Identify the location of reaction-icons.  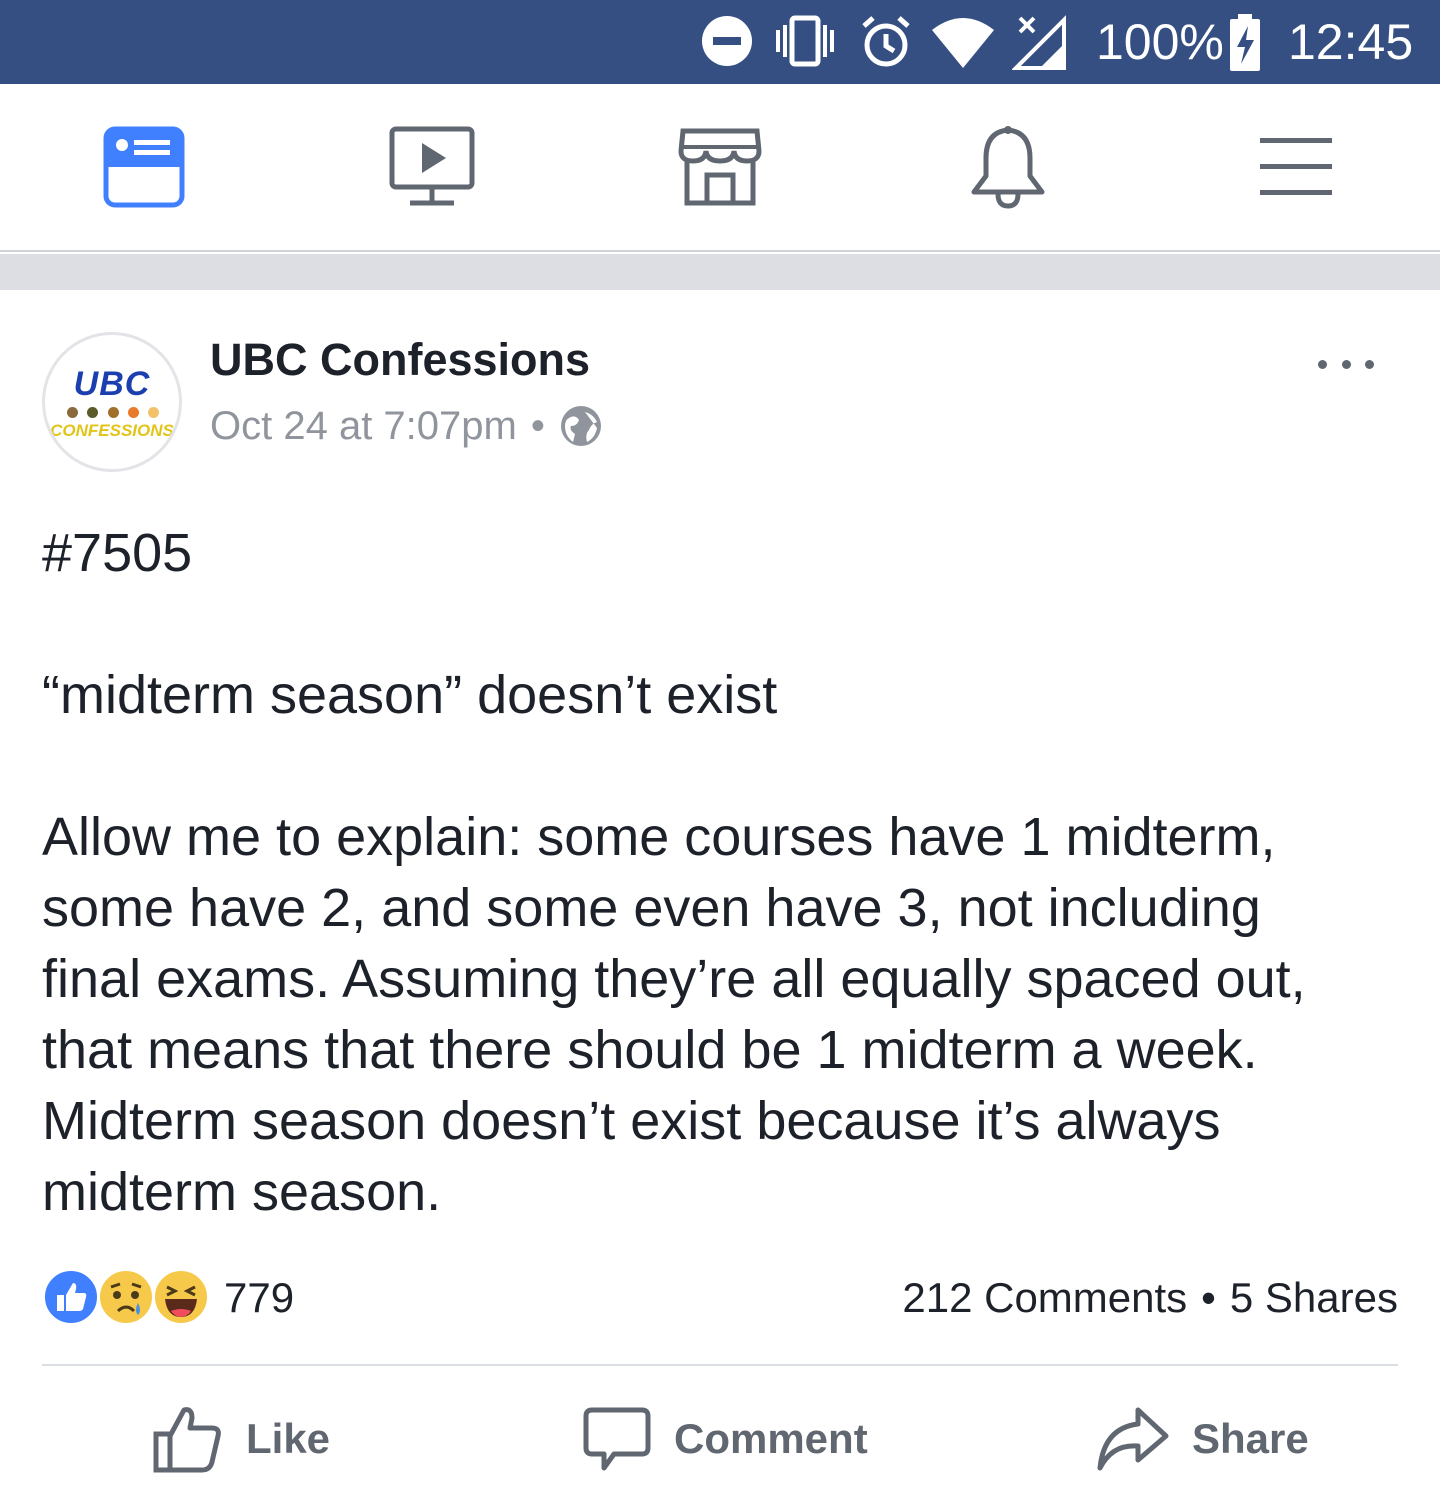
(128, 1298).